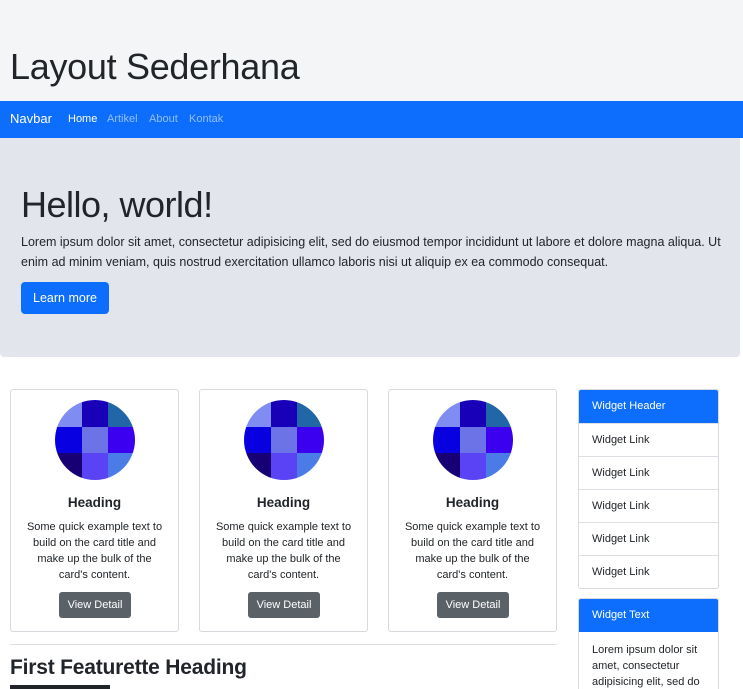  I want to click on featurette-underline, so click(60, 687).